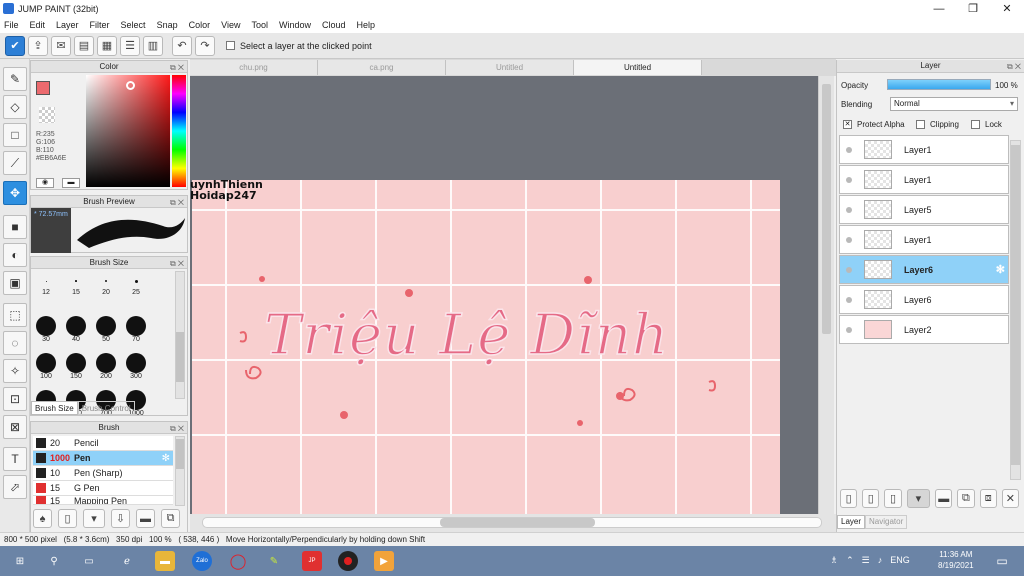 This screenshot has width=1024, height=576. Describe the element at coordinates (986, 124) in the screenshot. I see `lock-option: Lock` at that location.